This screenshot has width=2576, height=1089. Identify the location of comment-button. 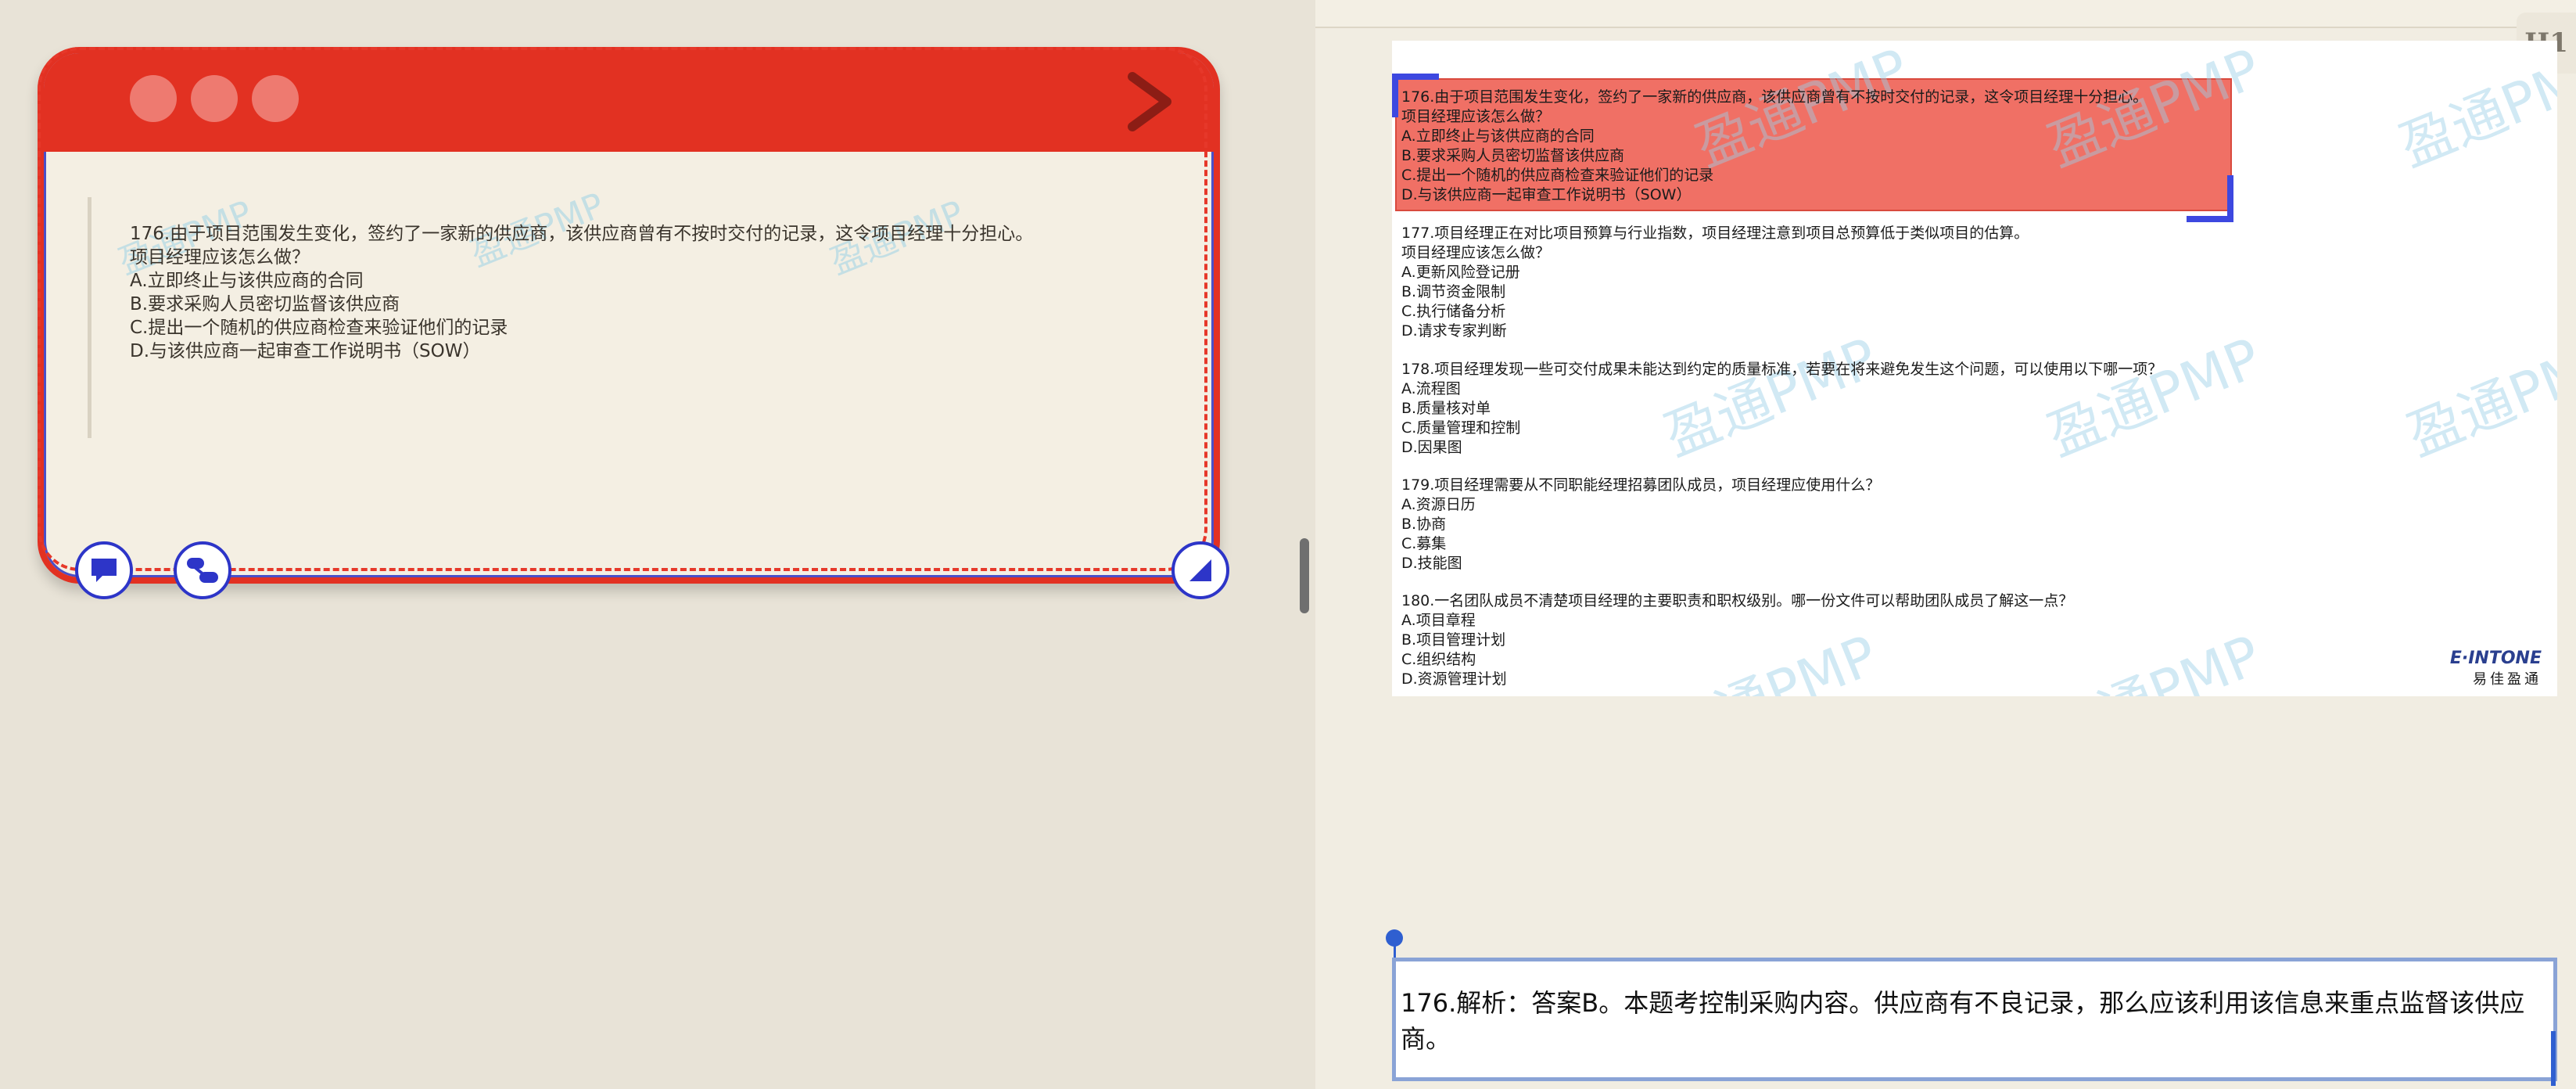
(104, 570).